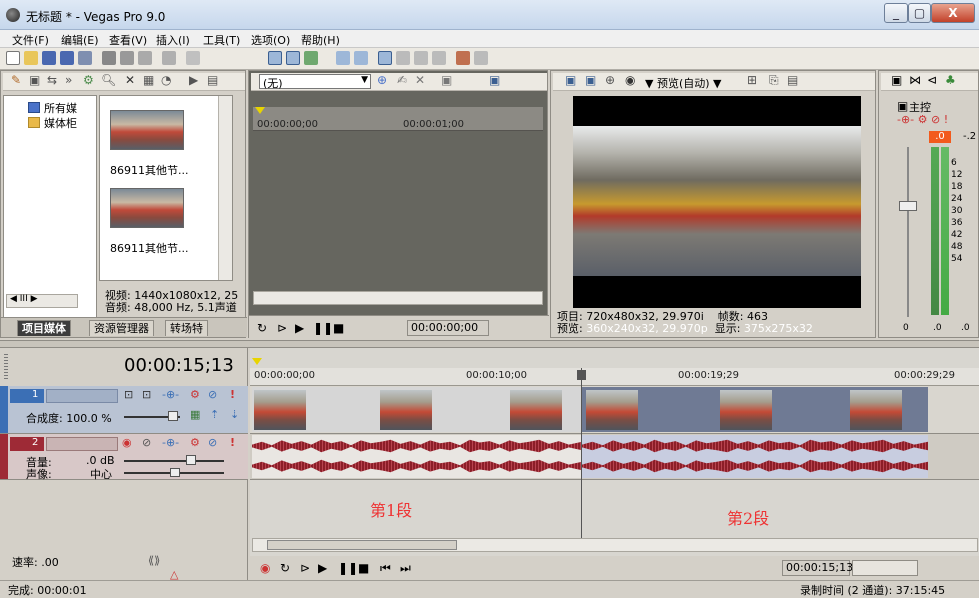 Image resolution: width=979 pixels, height=598 pixels. I want to click on audio-track-lane, so click(614, 457).